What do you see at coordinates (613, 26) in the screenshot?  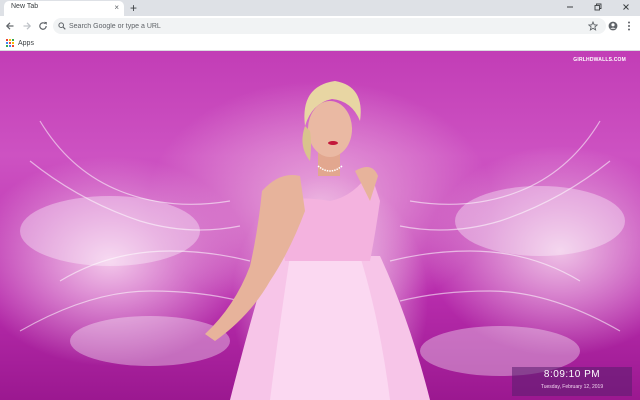 I see `account-icon` at bounding box center [613, 26].